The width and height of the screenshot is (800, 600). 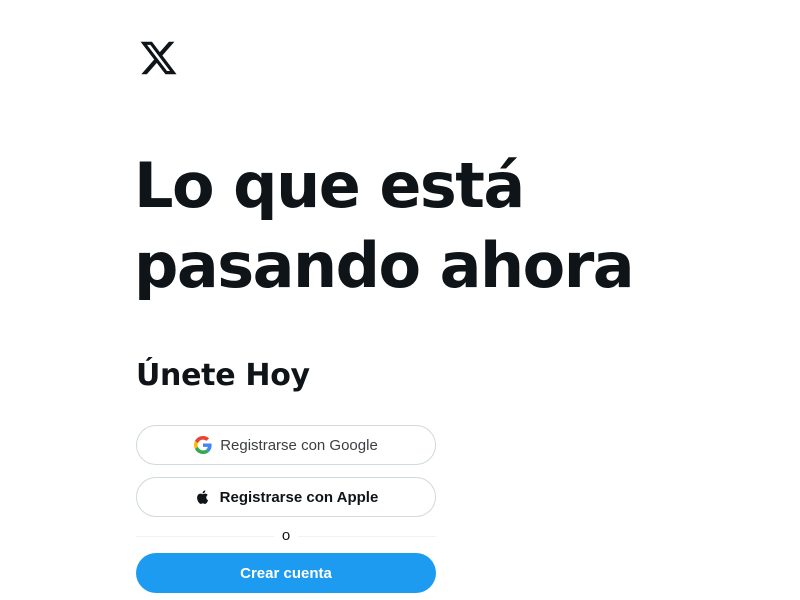 I want to click on signup-apple-button: Registrarse con Apple, so click(x=286, y=497).